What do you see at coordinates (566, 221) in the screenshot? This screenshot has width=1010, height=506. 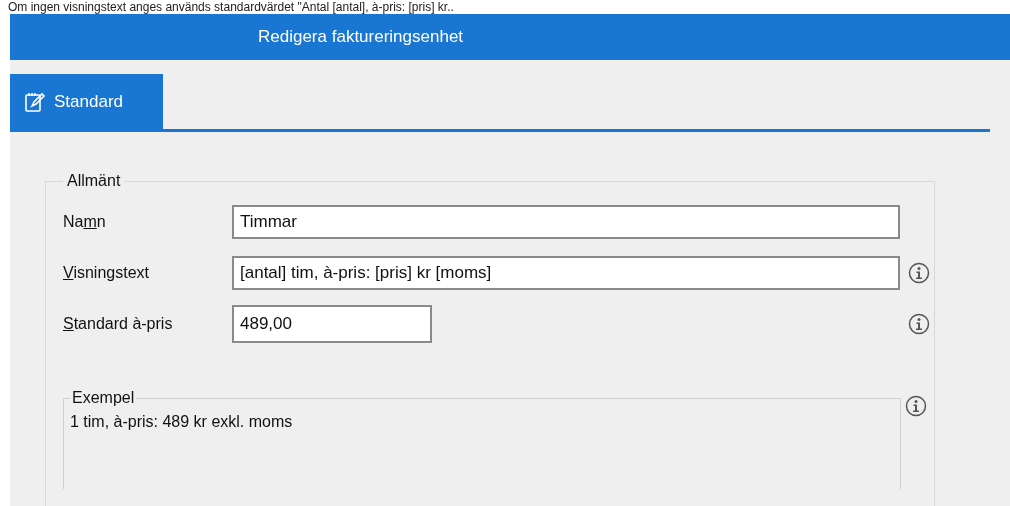 I see `text-field: Timmar` at bounding box center [566, 221].